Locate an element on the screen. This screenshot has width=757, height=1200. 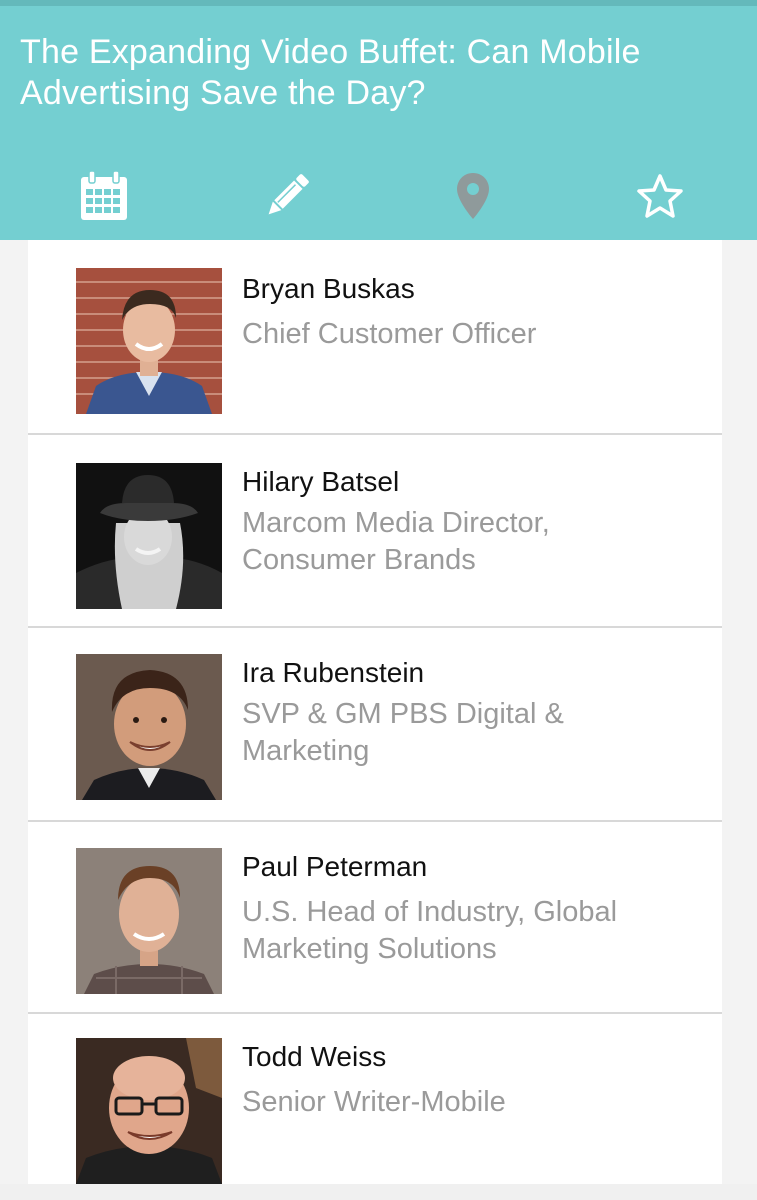
speaker-row: Todd Weiss Senior Writer-Mobile is located at coordinates (375, 1099).